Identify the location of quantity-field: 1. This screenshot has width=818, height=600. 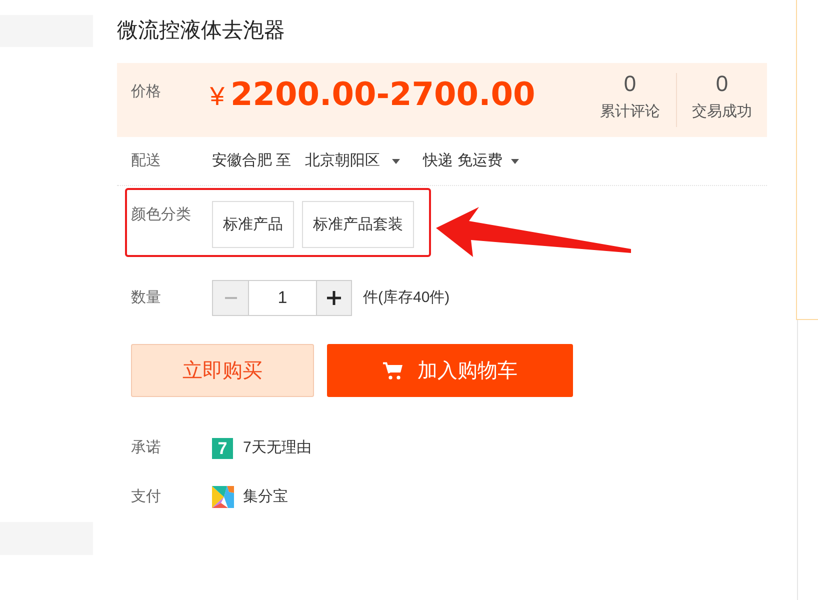
(282, 298).